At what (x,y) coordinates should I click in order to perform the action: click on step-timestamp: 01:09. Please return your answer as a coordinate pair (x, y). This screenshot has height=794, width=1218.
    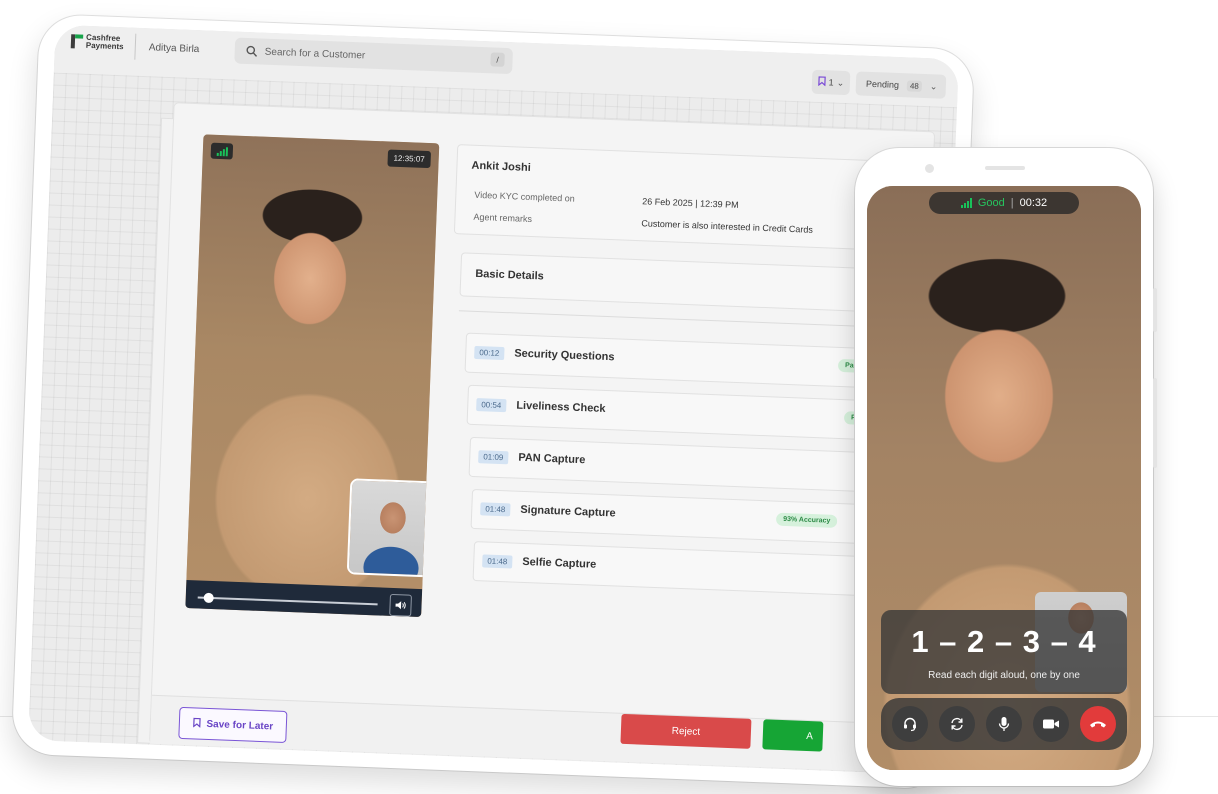
    Looking at the image, I should click on (493, 457).